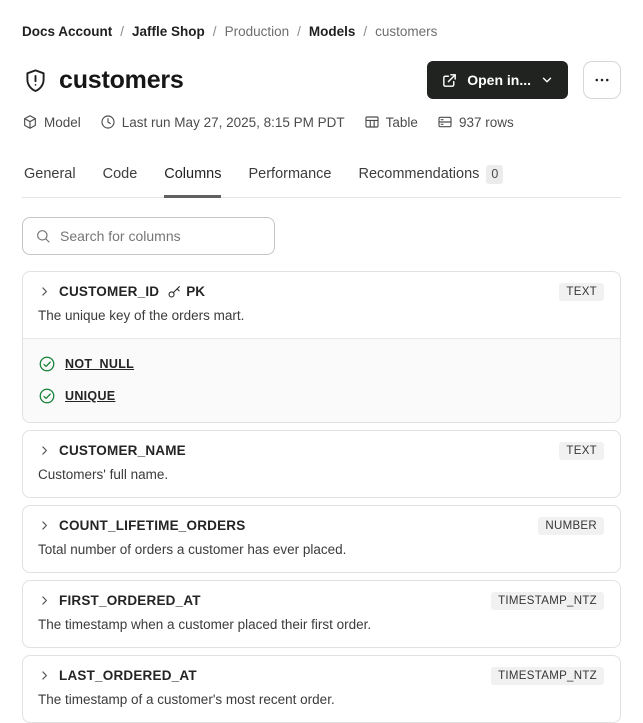  What do you see at coordinates (128, 675) in the screenshot?
I see `column-name: LAST_ORDERED_AT` at bounding box center [128, 675].